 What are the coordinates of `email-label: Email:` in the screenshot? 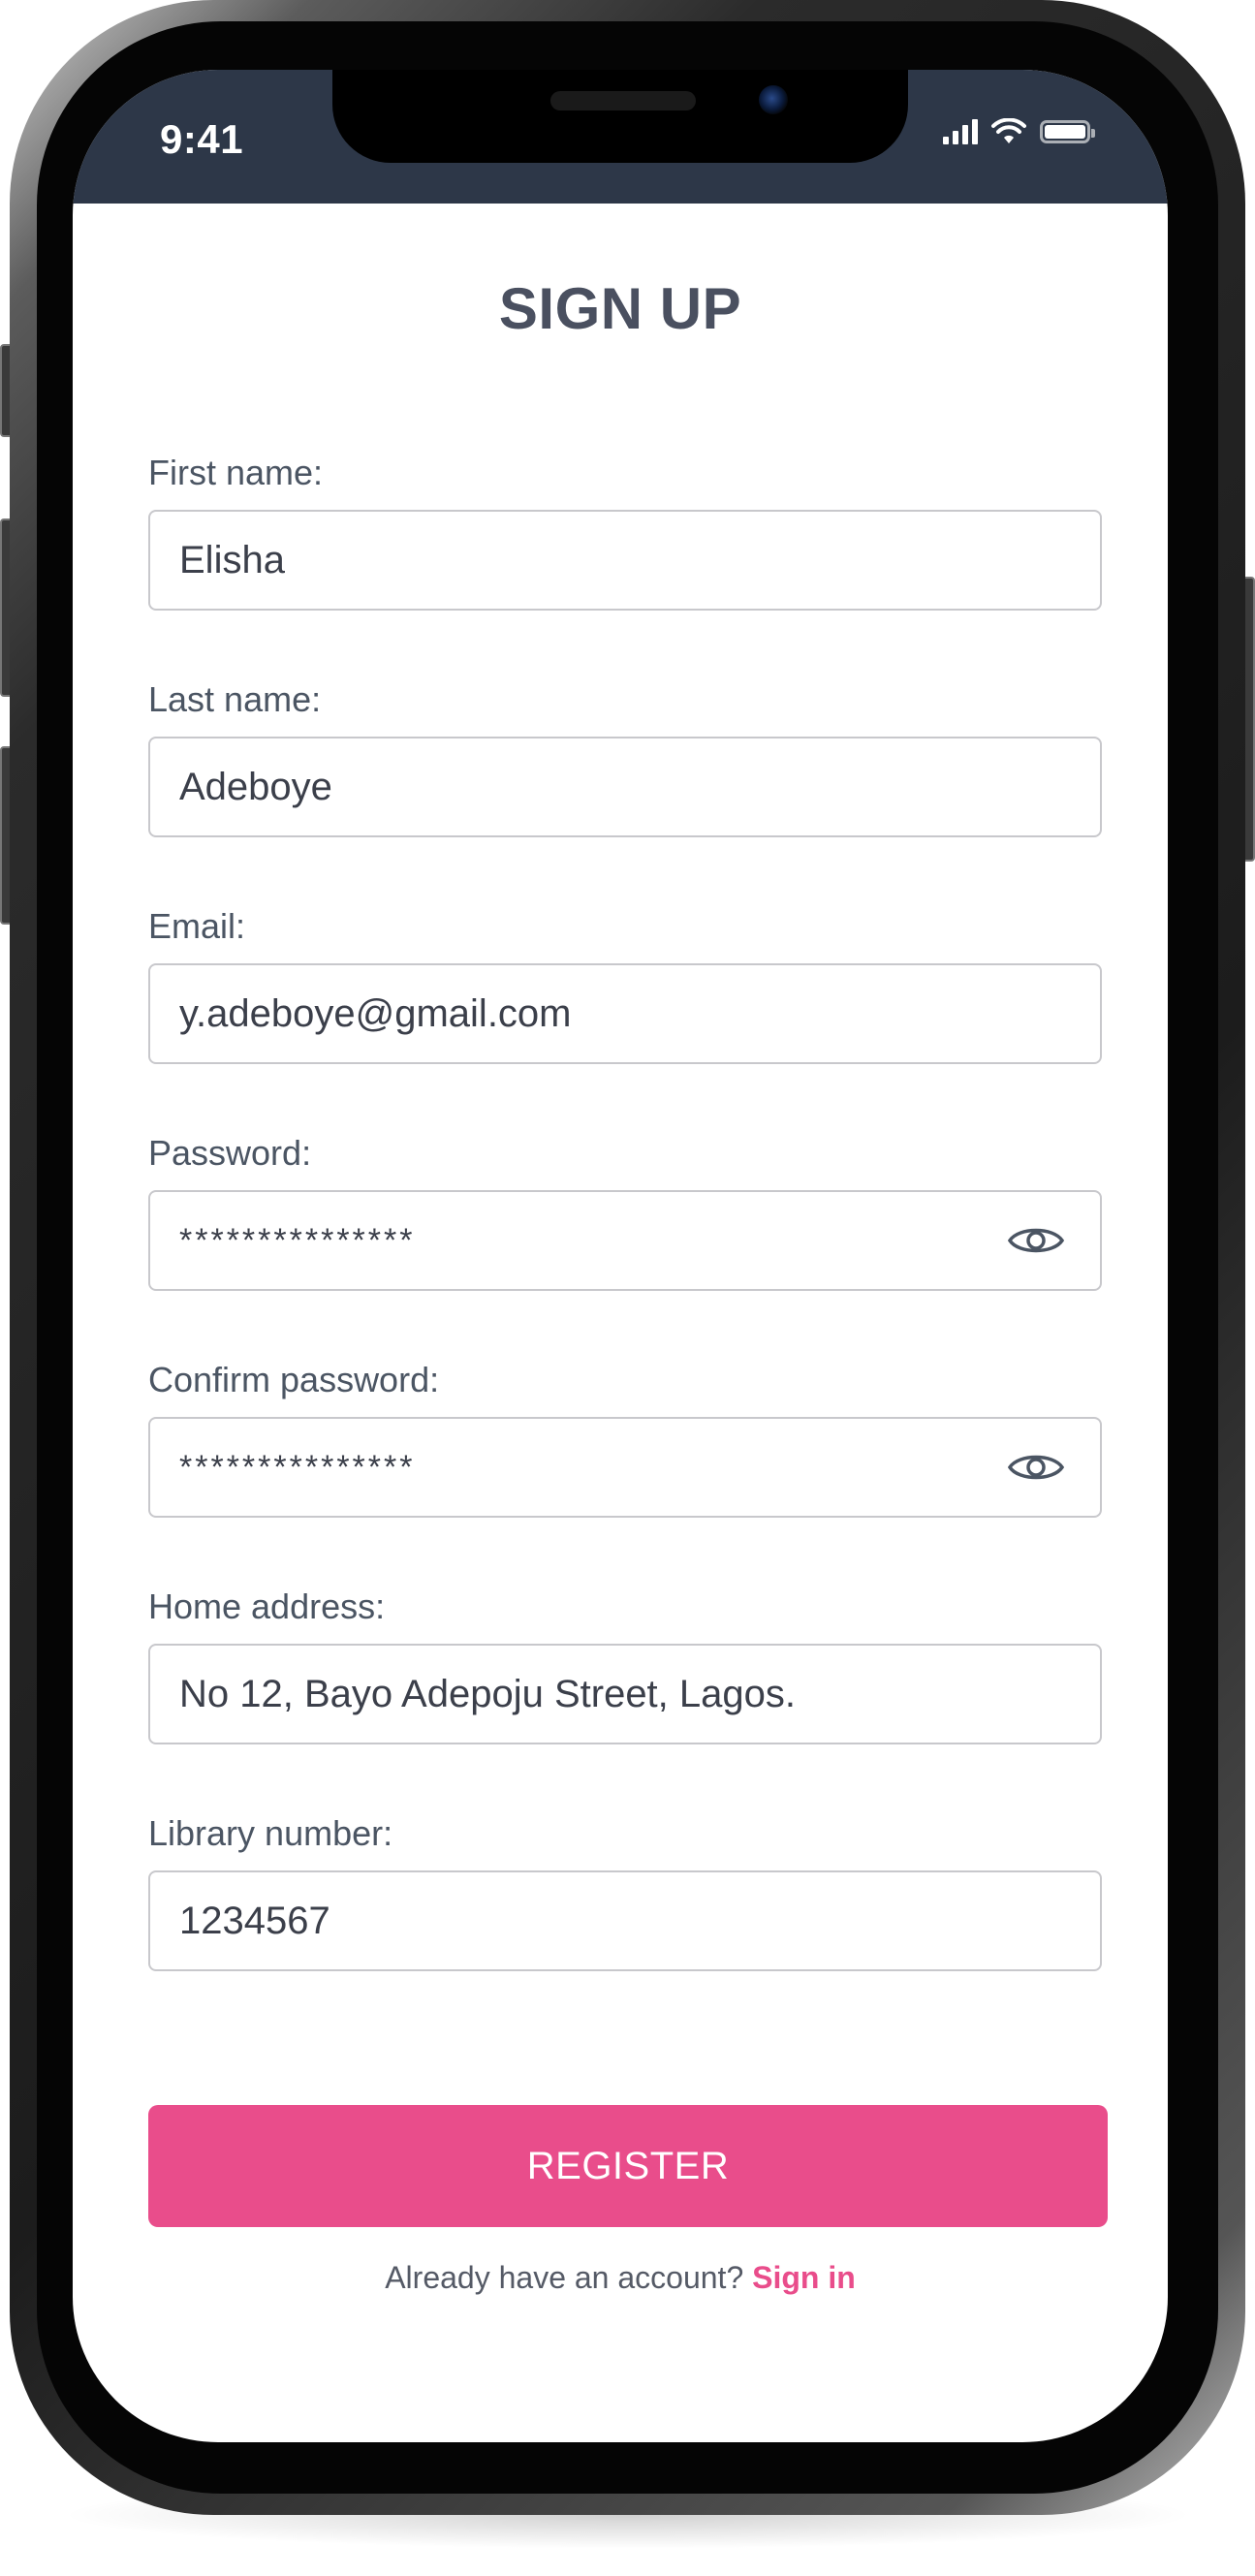 It's located at (197, 926).